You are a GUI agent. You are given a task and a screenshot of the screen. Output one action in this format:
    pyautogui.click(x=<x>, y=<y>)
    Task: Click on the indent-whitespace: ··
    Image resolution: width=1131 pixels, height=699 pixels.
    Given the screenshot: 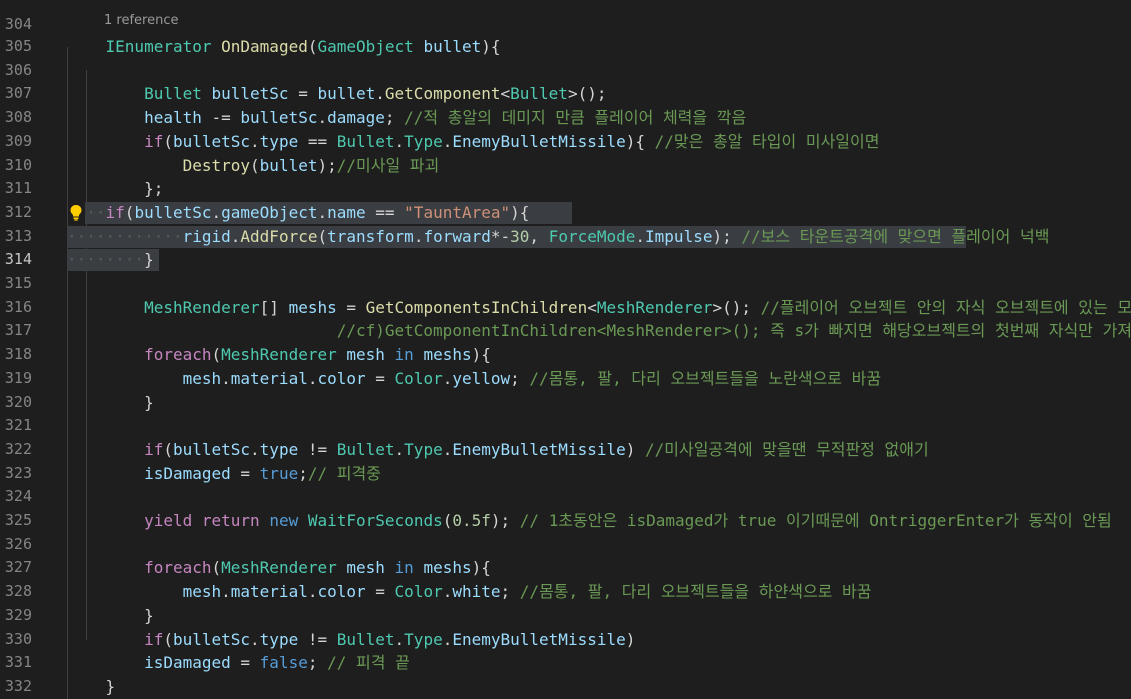 What is the action you would take?
    pyautogui.click(x=96, y=212)
    